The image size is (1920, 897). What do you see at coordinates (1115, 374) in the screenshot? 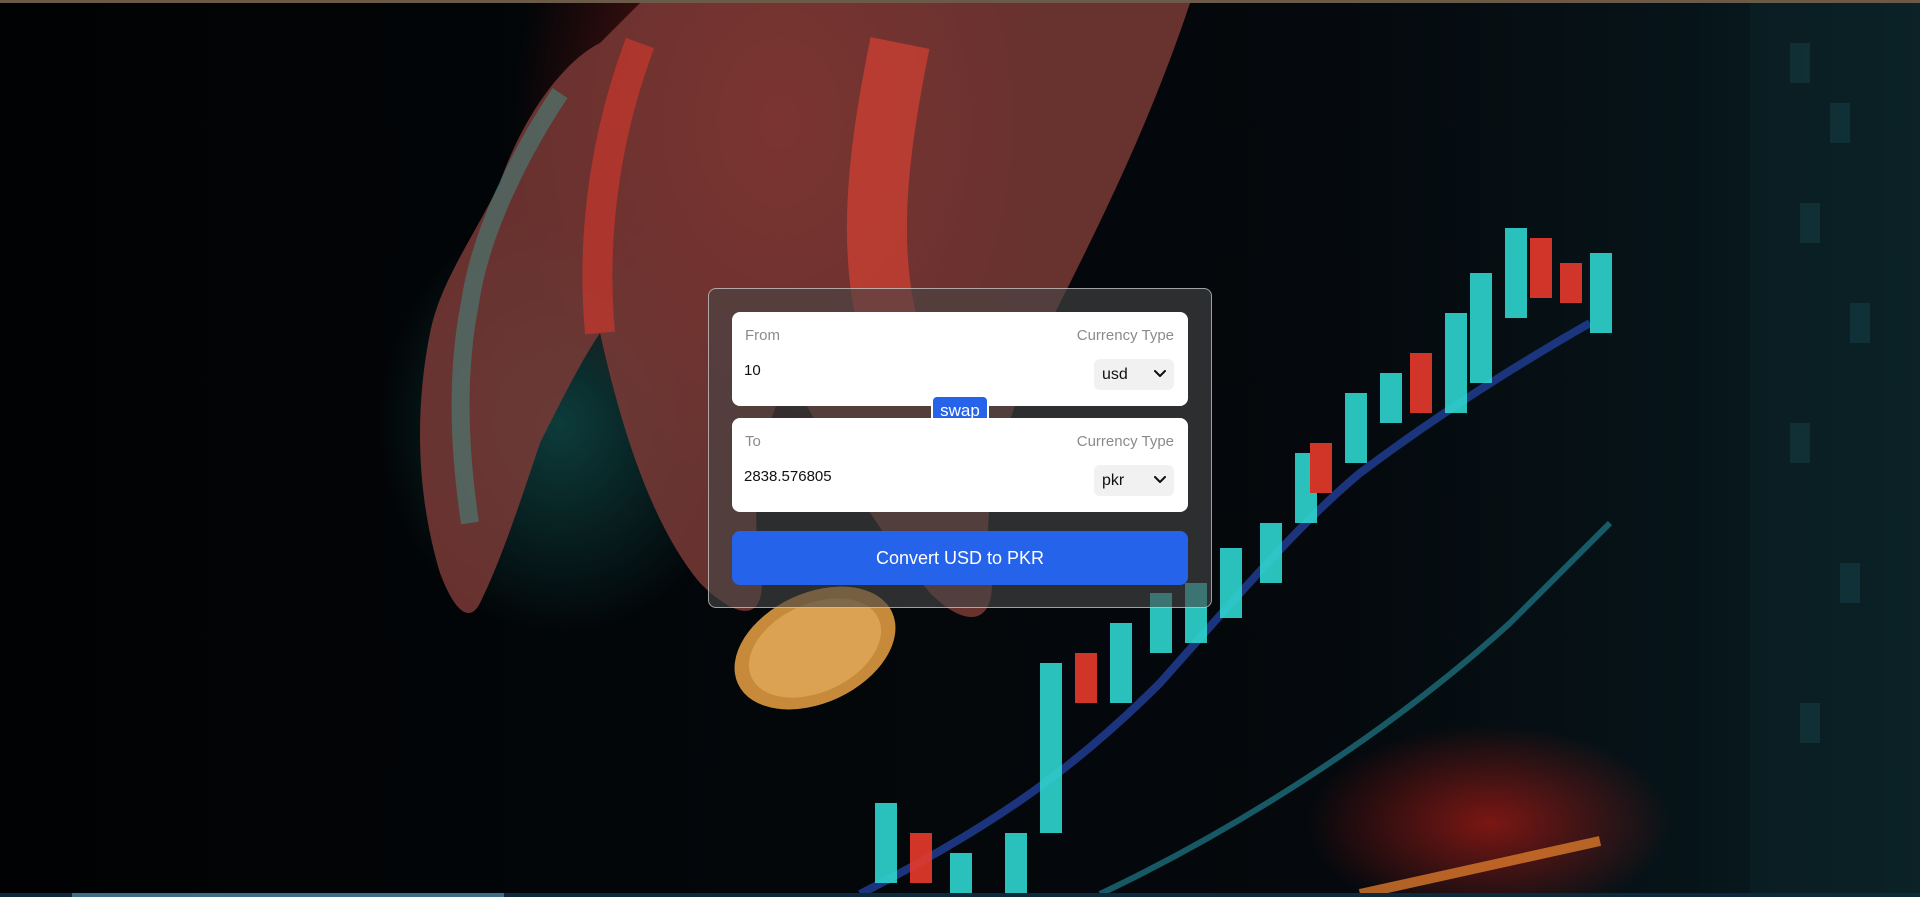
I see `from-currency-value: usd` at bounding box center [1115, 374].